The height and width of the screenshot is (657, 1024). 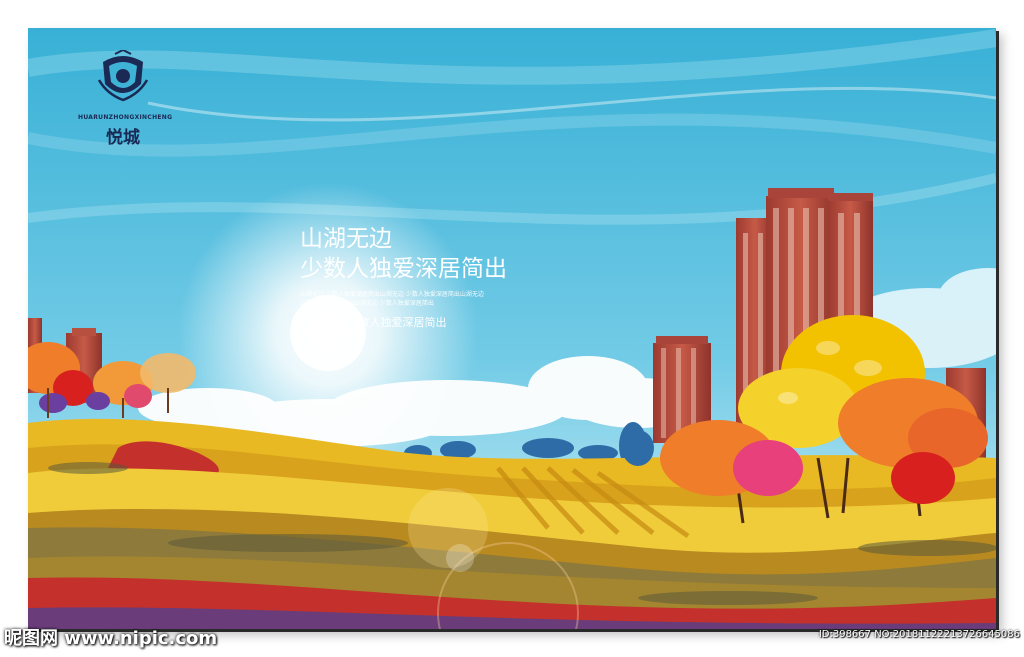 I want to click on image-id-watermark: ID:398667 NO:20181122213726645086, so click(x=919, y=634).